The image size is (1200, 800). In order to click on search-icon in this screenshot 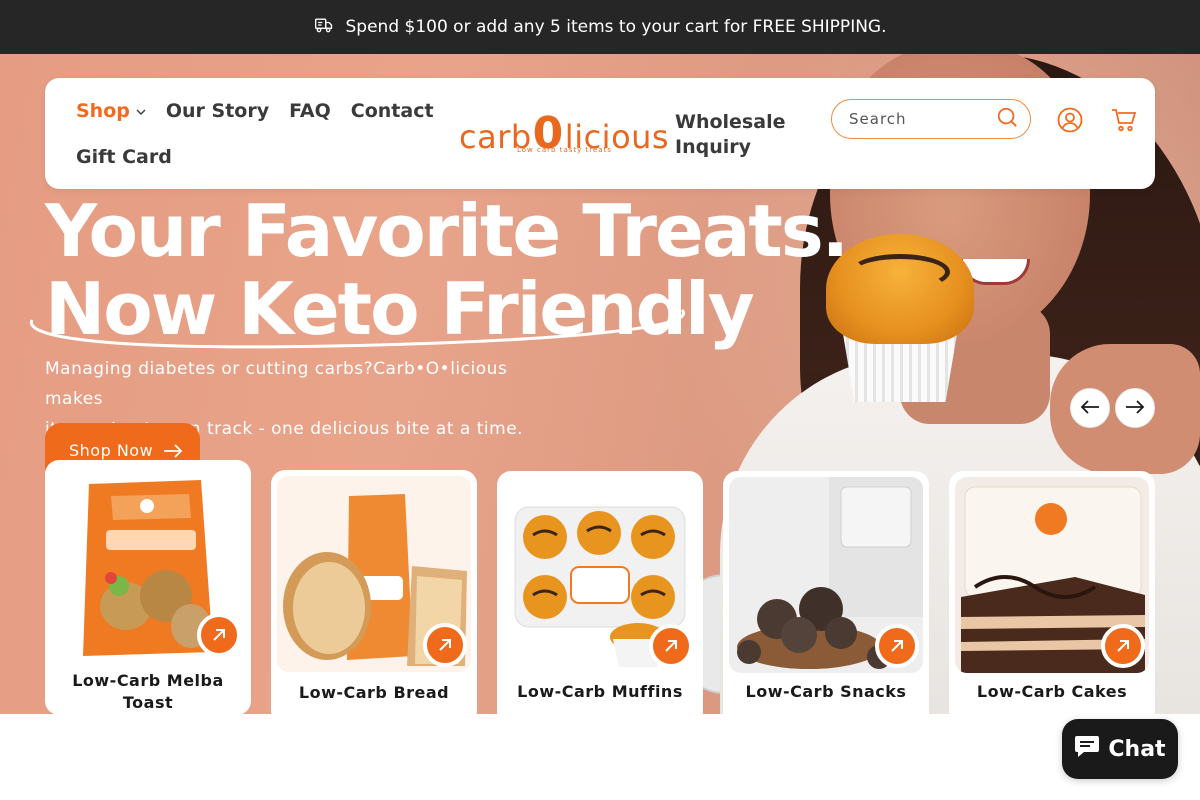, I will do `click(1007, 119)`.